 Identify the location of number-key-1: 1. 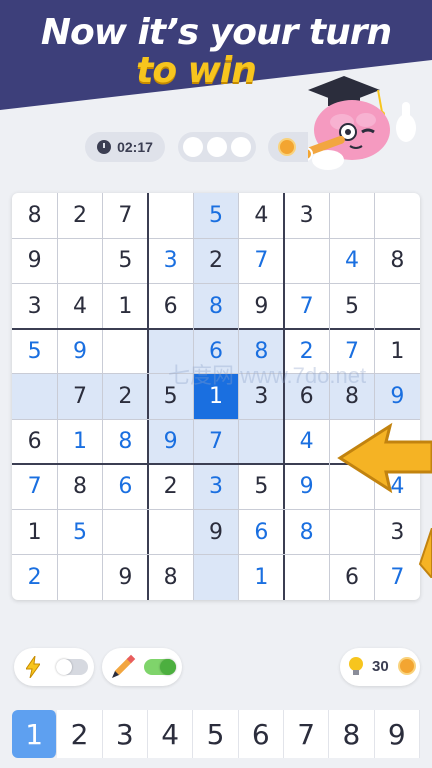
(35, 734).